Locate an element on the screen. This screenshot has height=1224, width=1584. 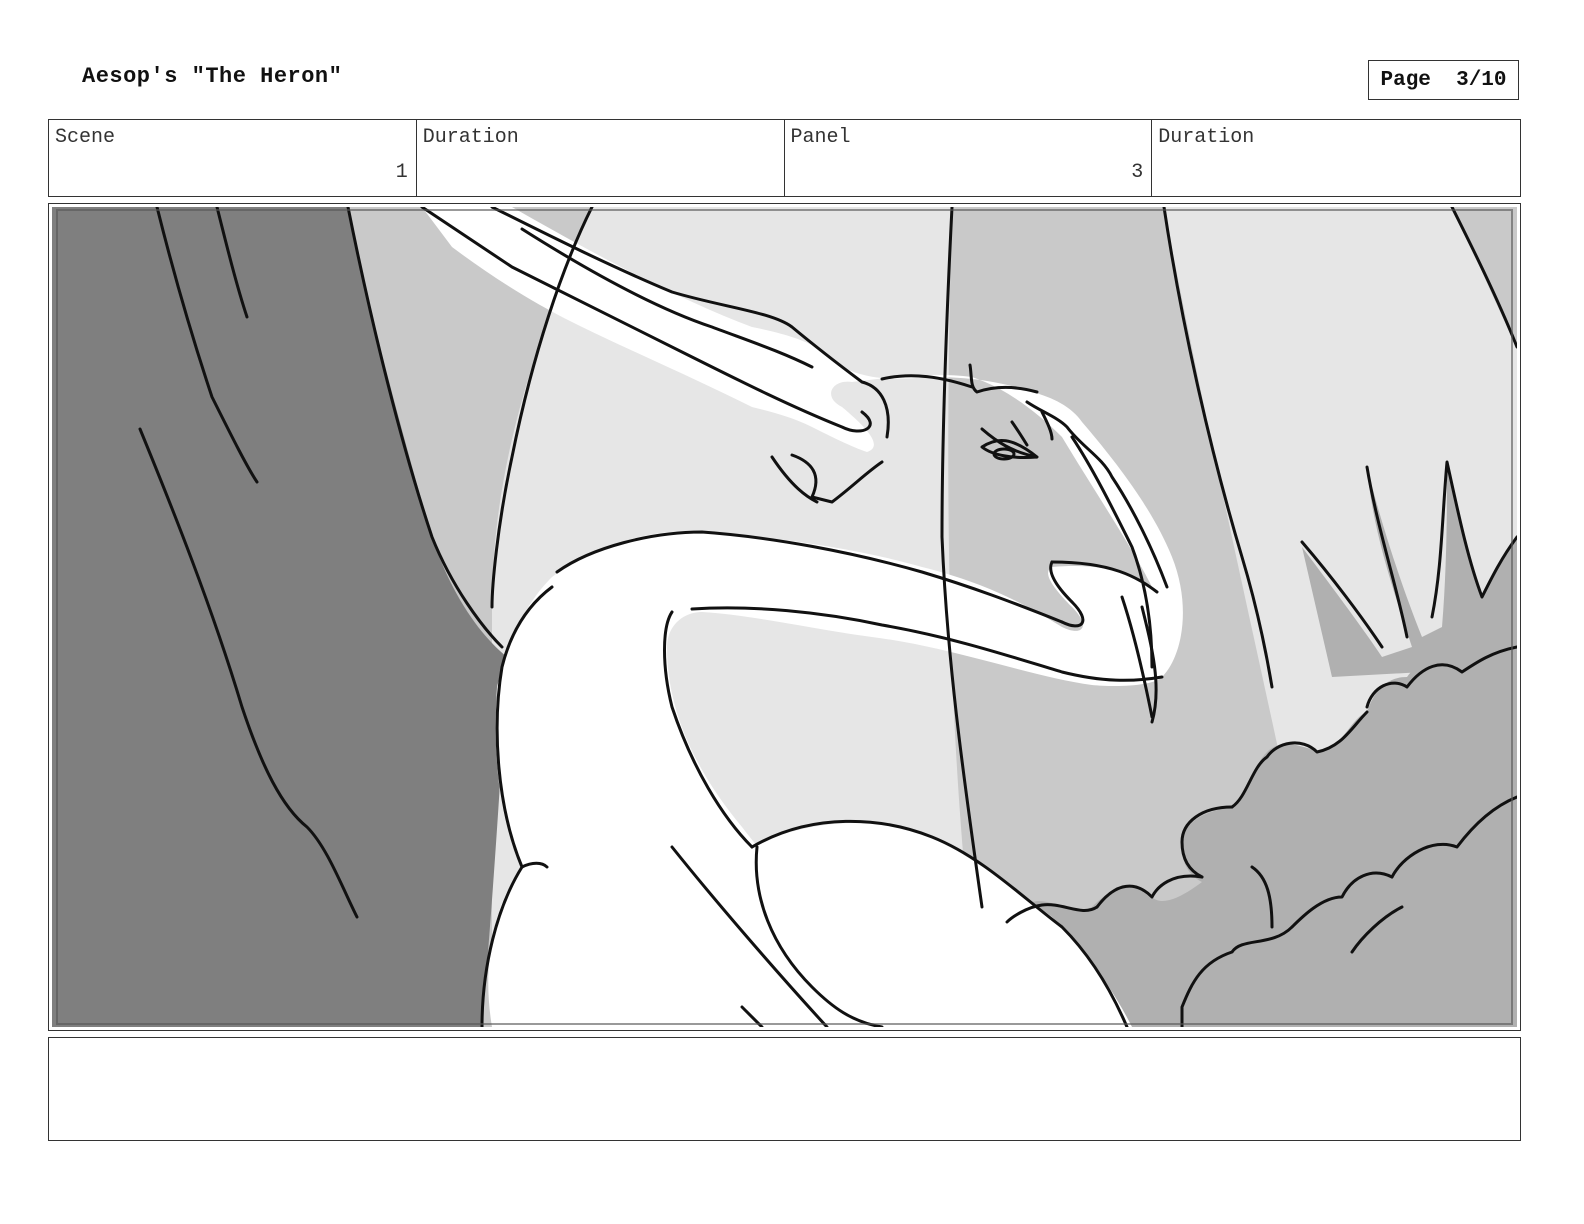
scene-duration-cell: Duration is located at coordinates (601, 158).